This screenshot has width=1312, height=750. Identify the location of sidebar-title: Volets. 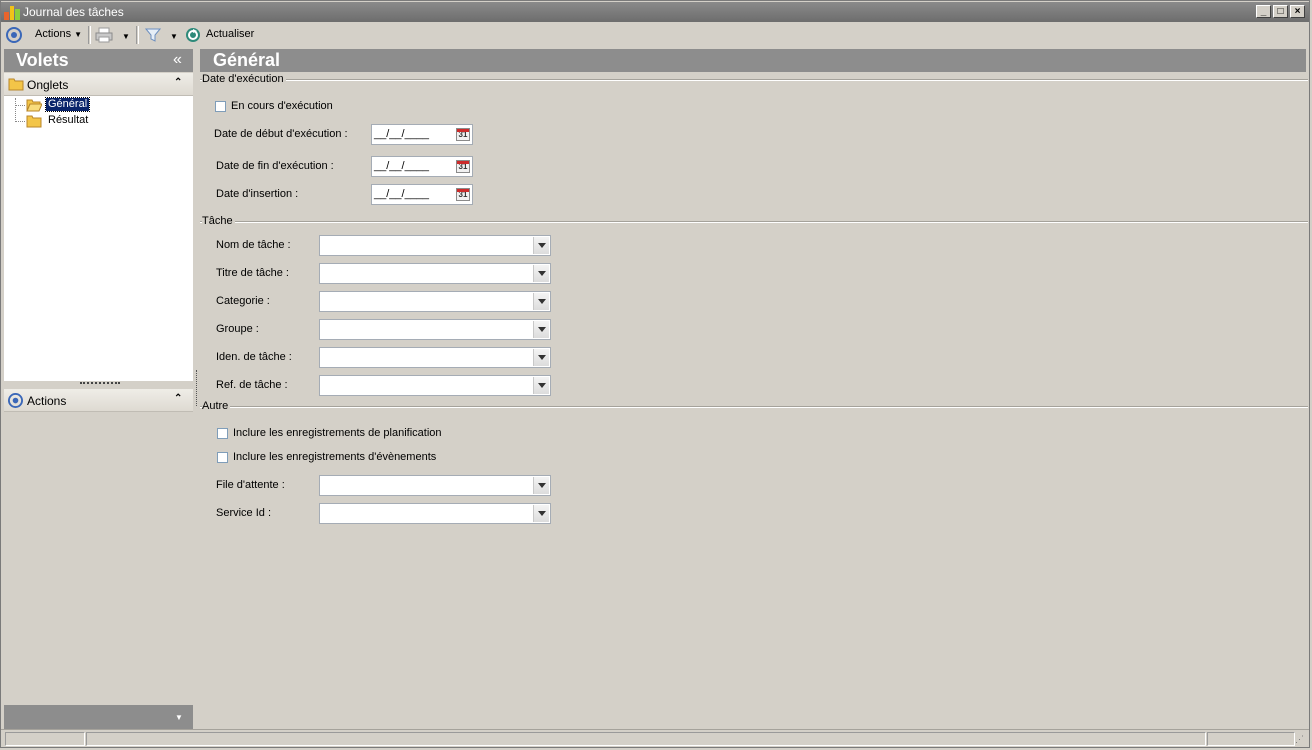
(42, 60).